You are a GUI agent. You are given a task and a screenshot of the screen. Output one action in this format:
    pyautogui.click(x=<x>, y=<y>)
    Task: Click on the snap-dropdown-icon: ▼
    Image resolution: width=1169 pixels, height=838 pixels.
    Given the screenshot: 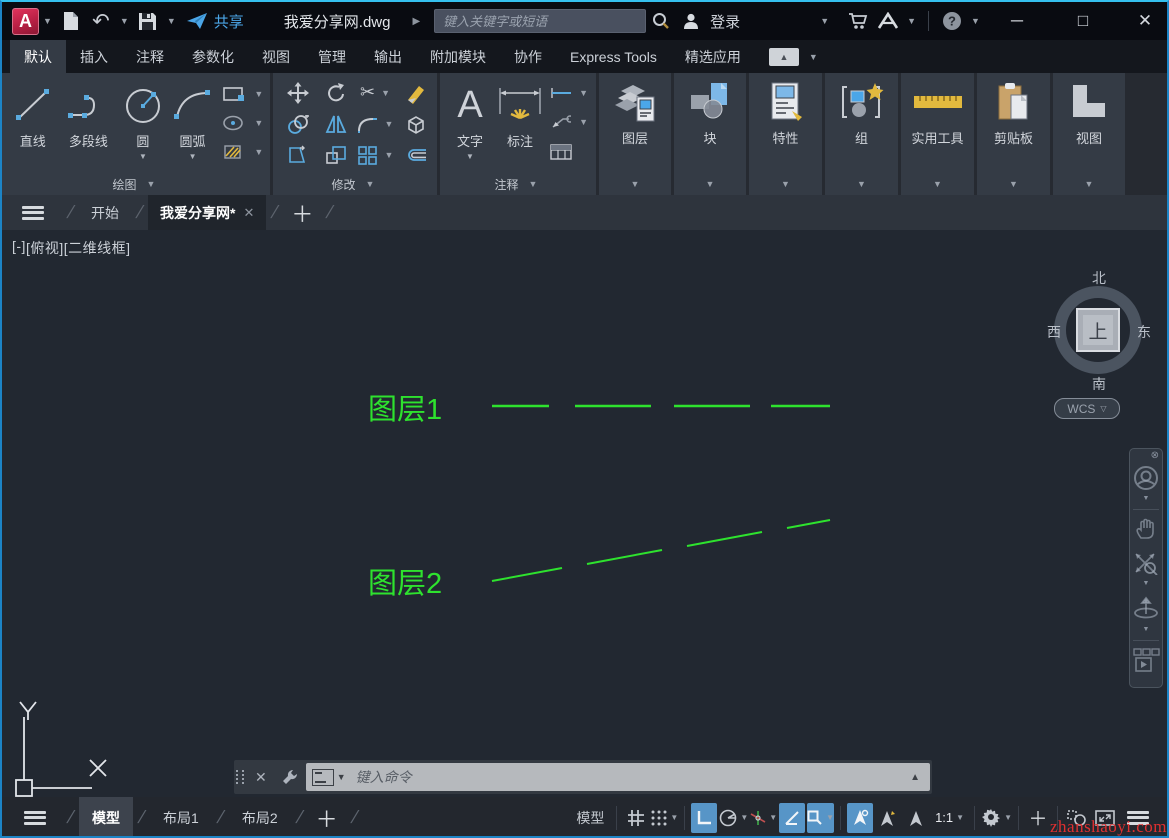 What is the action you would take?
    pyautogui.click(x=674, y=817)
    